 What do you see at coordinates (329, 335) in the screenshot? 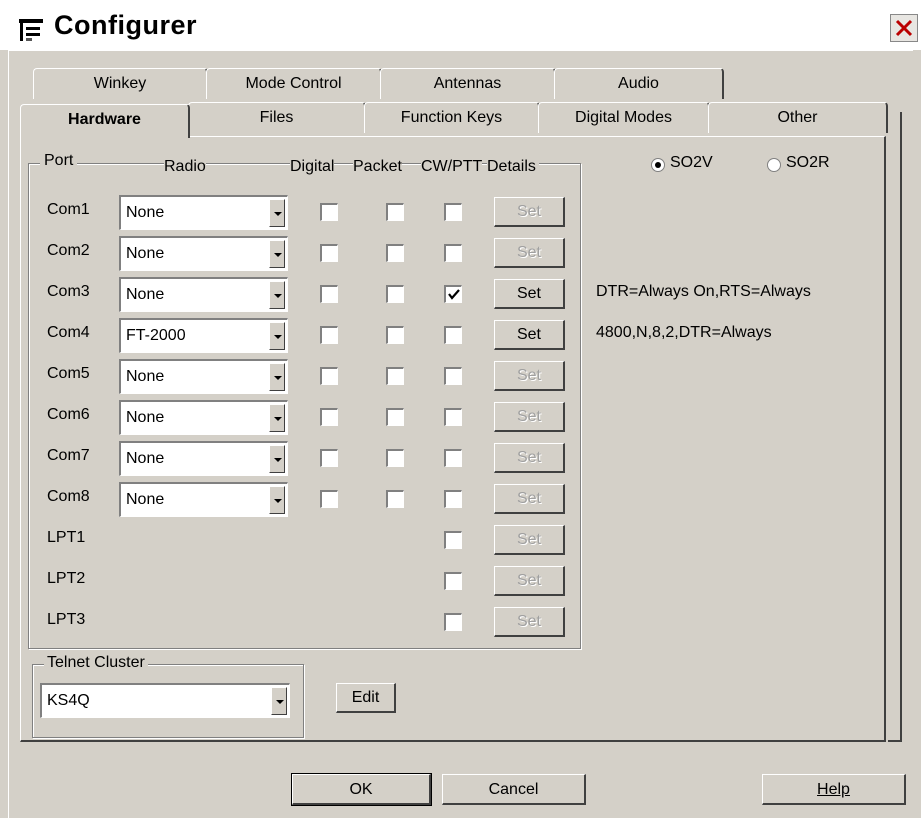
I see `digital-checkbox-com4` at bounding box center [329, 335].